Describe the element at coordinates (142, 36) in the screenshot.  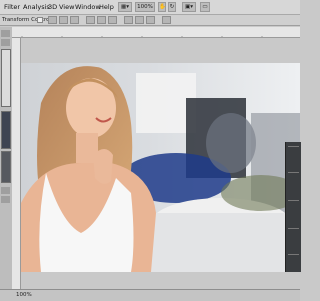
I see `ruler-ticks` at that location.